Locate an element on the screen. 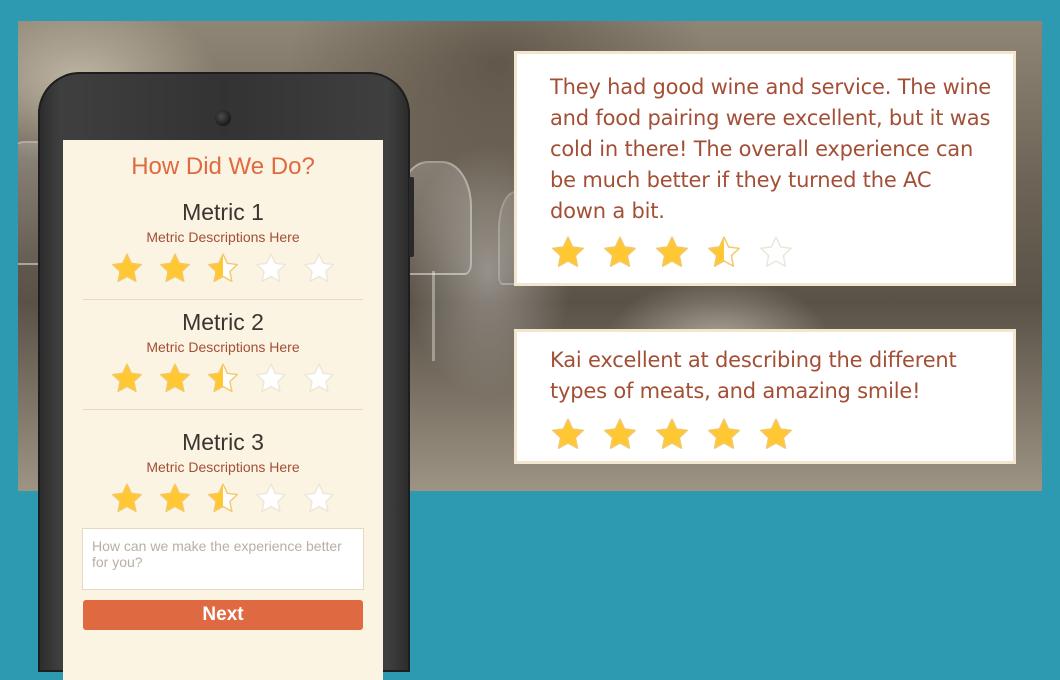 This screenshot has height=680, width=1060. feedback-input is located at coordinates (223, 559).